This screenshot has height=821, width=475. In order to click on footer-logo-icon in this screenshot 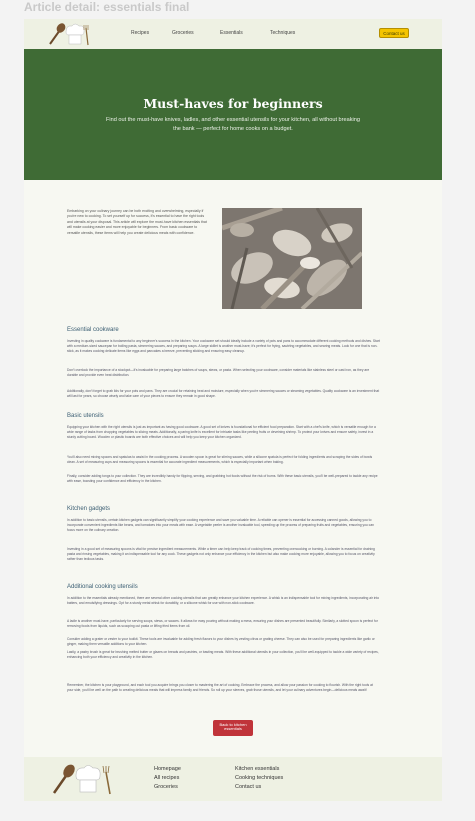, I will do `click(83, 779)`.